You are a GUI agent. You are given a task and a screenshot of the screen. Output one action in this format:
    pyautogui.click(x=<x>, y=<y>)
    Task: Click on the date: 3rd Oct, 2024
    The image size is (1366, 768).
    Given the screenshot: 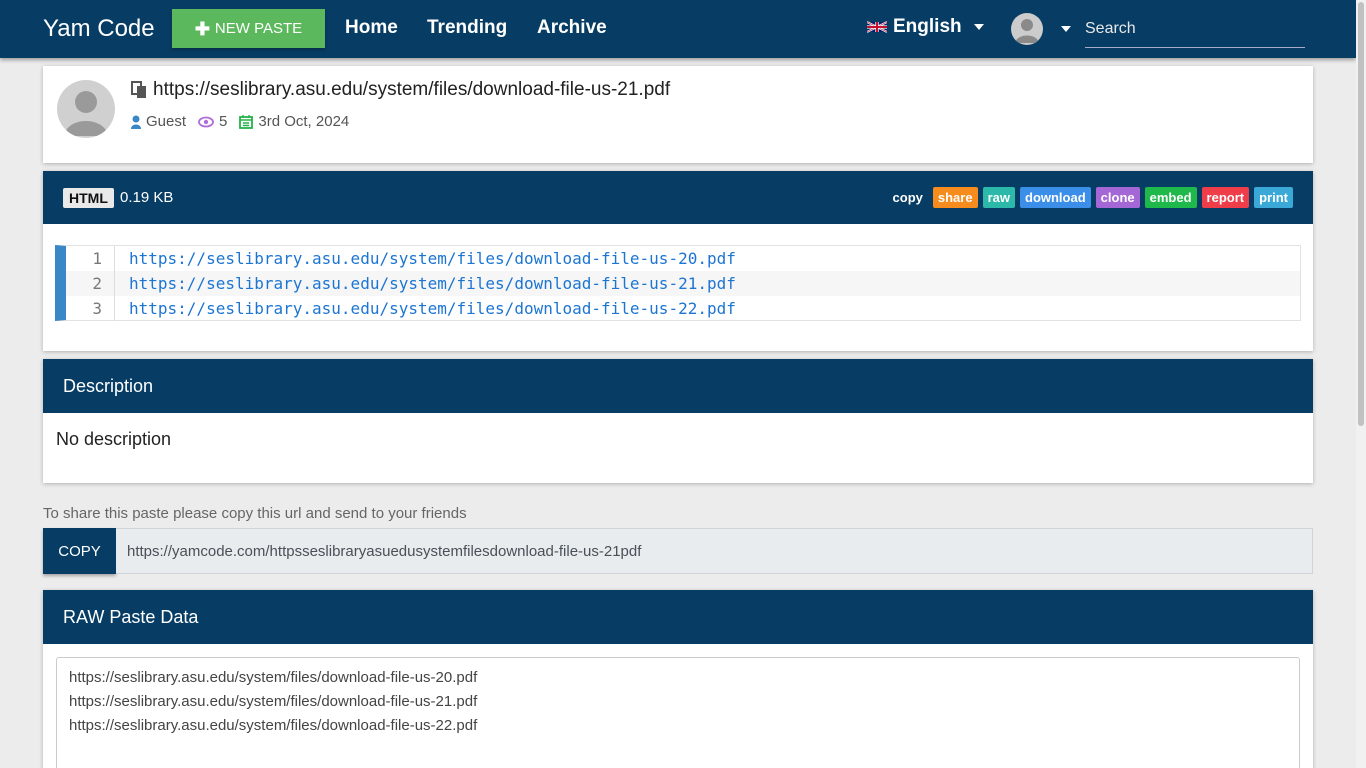 What is the action you would take?
    pyautogui.click(x=294, y=121)
    